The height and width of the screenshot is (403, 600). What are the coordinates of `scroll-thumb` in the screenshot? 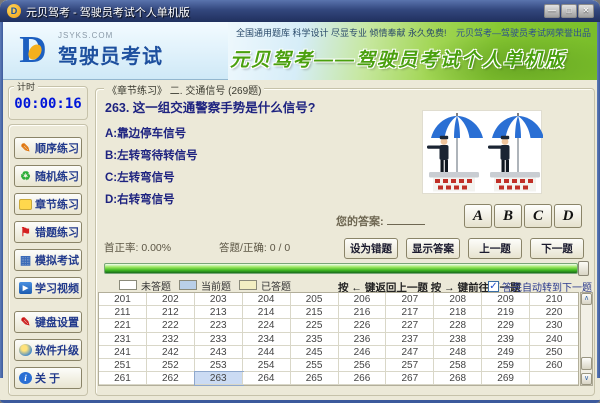 It's located at (586, 363).